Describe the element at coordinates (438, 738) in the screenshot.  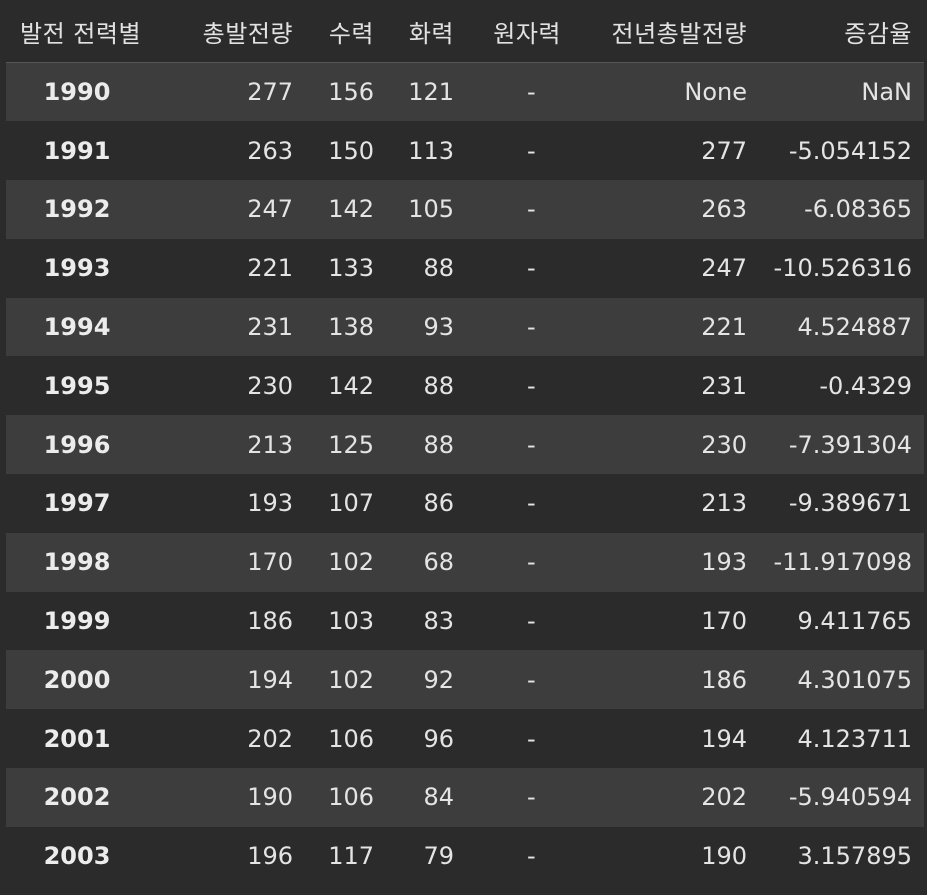
I see `cell-thermal: 96` at that location.